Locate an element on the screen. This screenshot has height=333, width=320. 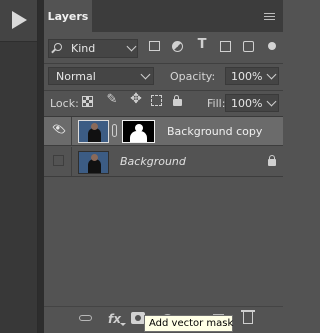
search-icon is located at coordinates (58, 47).